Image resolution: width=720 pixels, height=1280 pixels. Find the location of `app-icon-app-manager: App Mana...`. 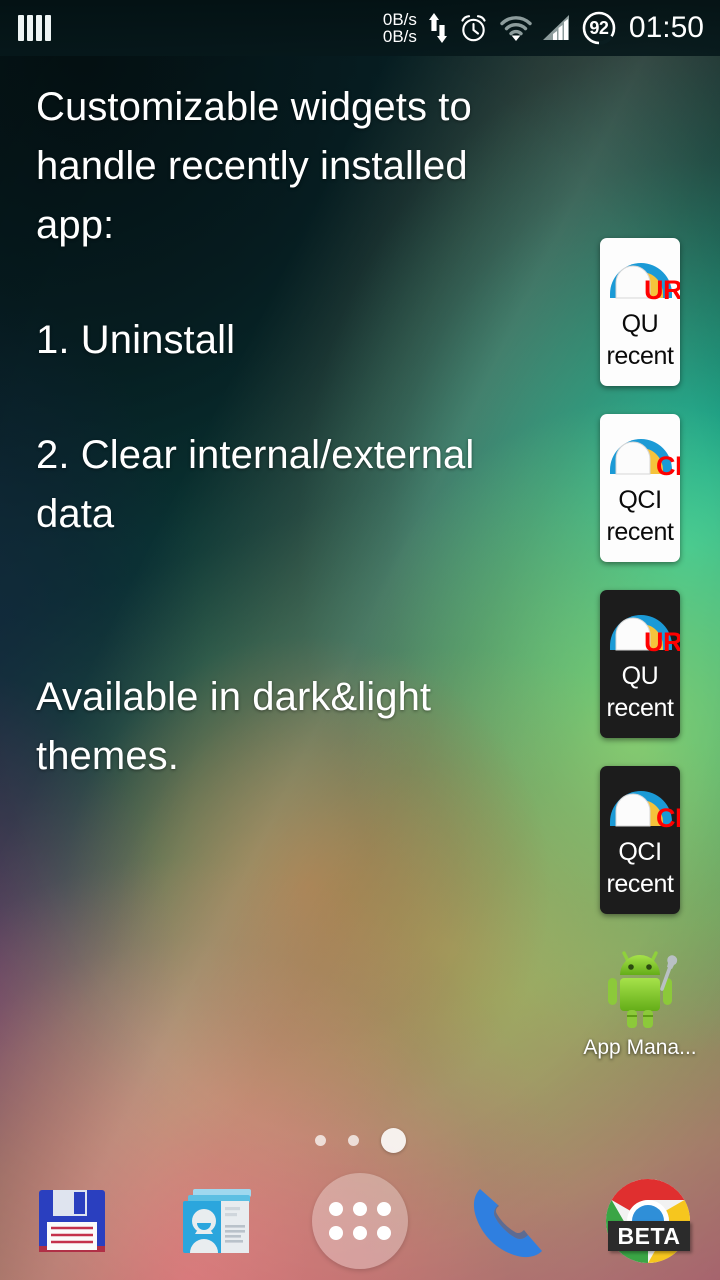

app-icon-app-manager: App Mana... is located at coordinates (640, 1000).